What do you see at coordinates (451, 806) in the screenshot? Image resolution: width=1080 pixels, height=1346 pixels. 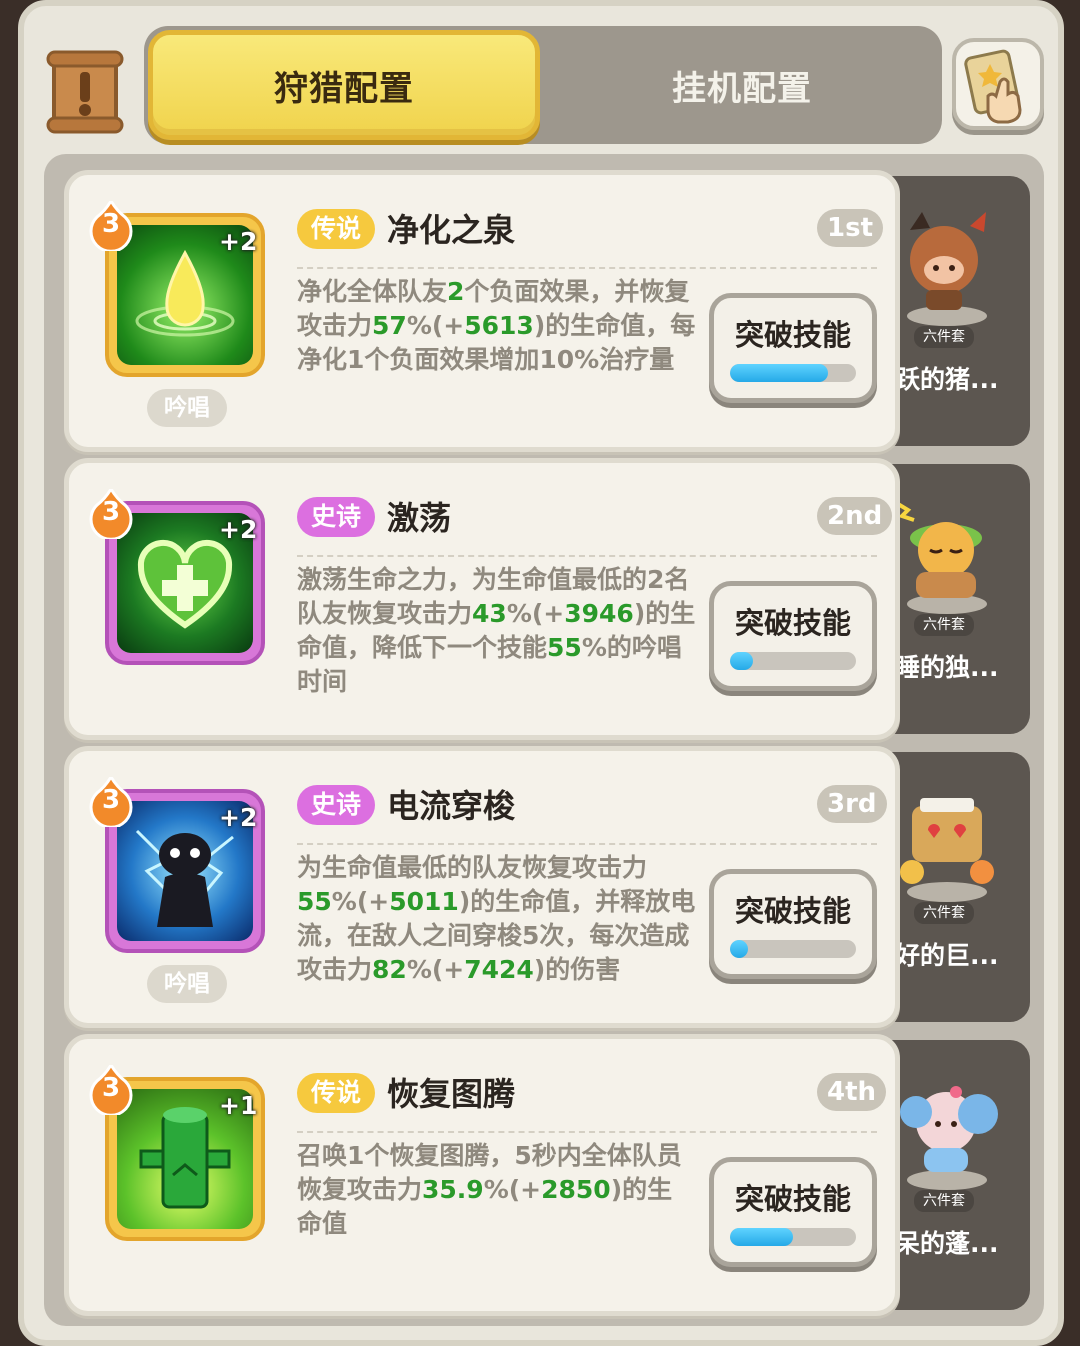 I see `skill-name: 电流穿梭` at bounding box center [451, 806].